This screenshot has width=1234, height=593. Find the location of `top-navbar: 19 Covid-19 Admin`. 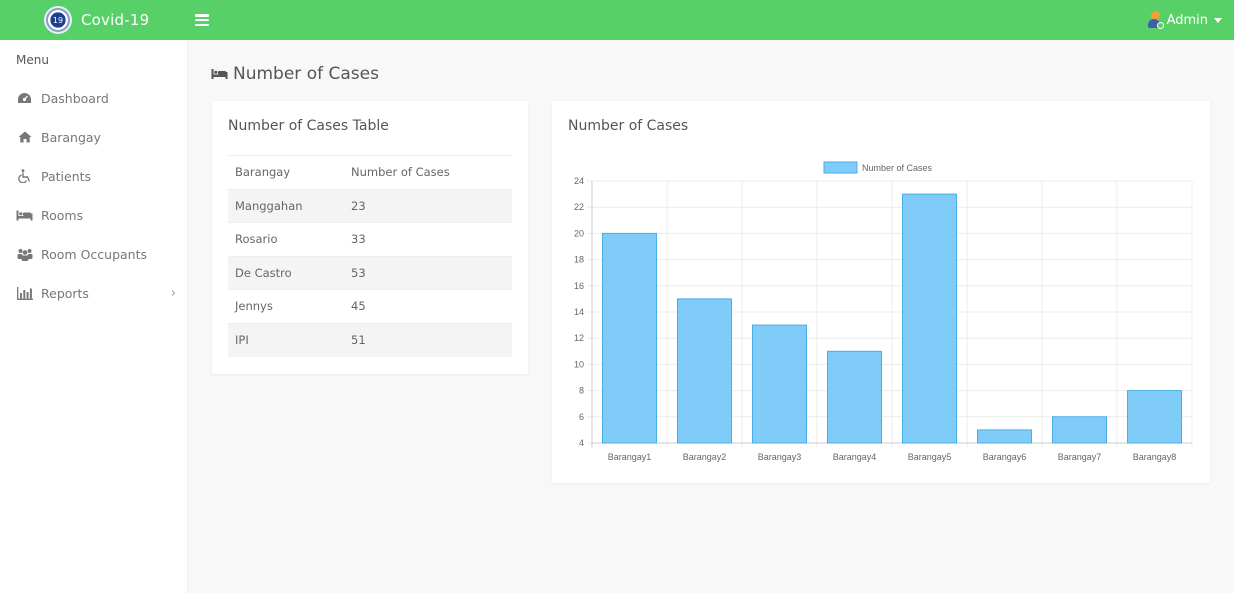

top-navbar: 19 Covid-19 Admin is located at coordinates (617, 20).